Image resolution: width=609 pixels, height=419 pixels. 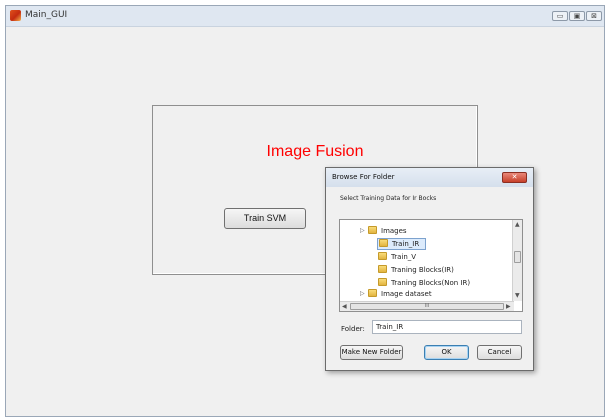 What do you see at coordinates (517, 224) in the screenshot?
I see `scroll-up-icon: ▲` at bounding box center [517, 224].